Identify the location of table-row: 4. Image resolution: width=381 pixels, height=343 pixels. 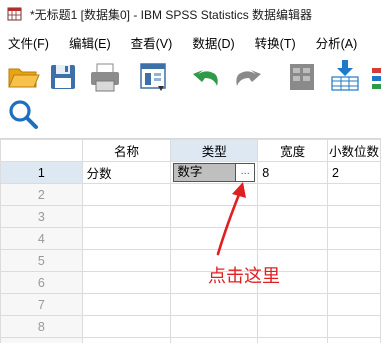
(190, 238).